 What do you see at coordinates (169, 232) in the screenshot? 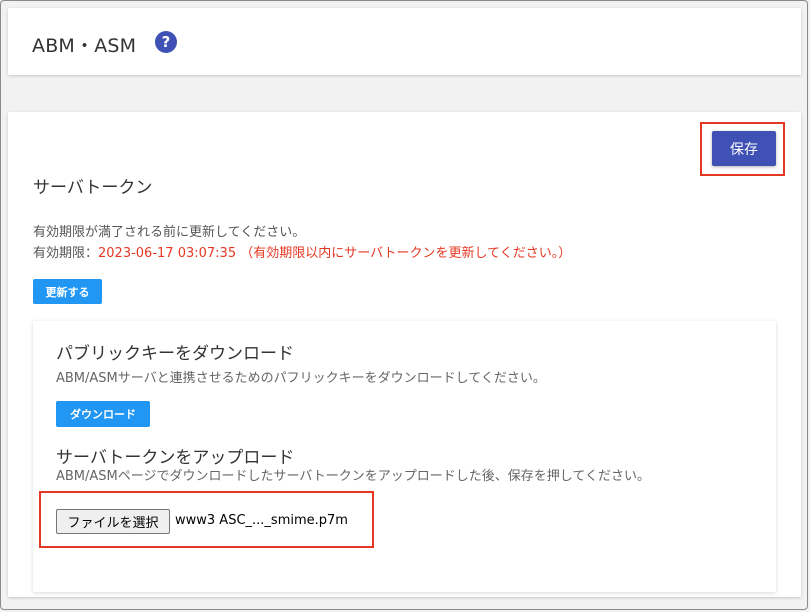
I see `expiry-notice: 有効期限が満了される前に更新してください。` at bounding box center [169, 232].